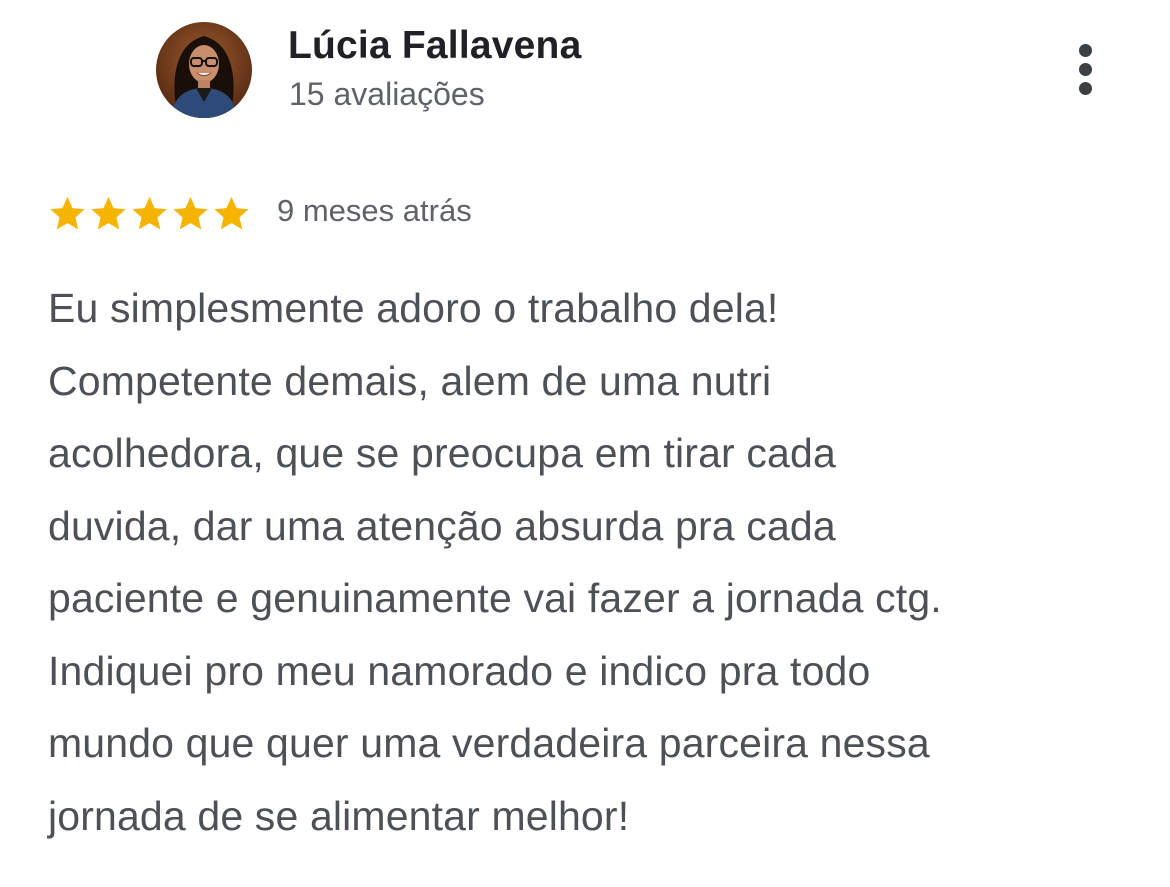 The width and height of the screenshot is (1170, 887). I want to click on star-rating, so click(150, 213).